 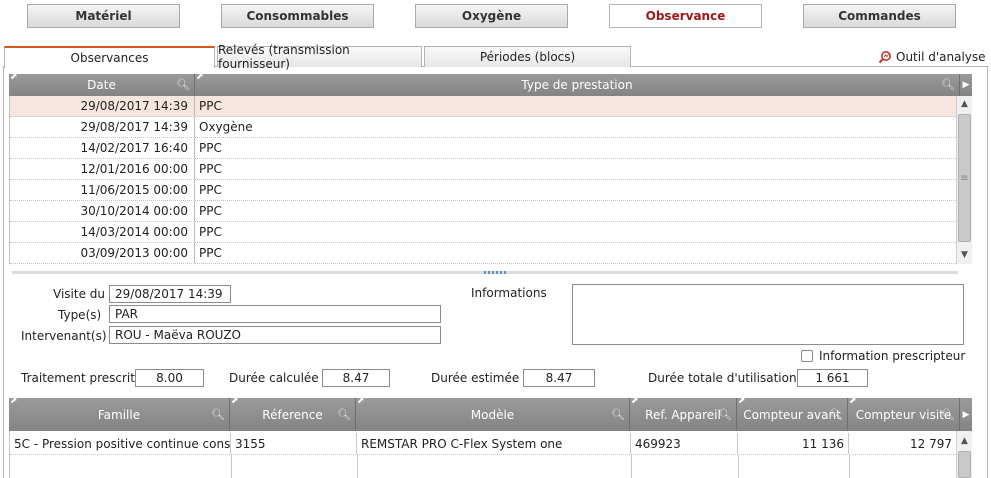 I want to click on table-row: 12/01/2016 00:00 PPC, so click(x=483, y=169).